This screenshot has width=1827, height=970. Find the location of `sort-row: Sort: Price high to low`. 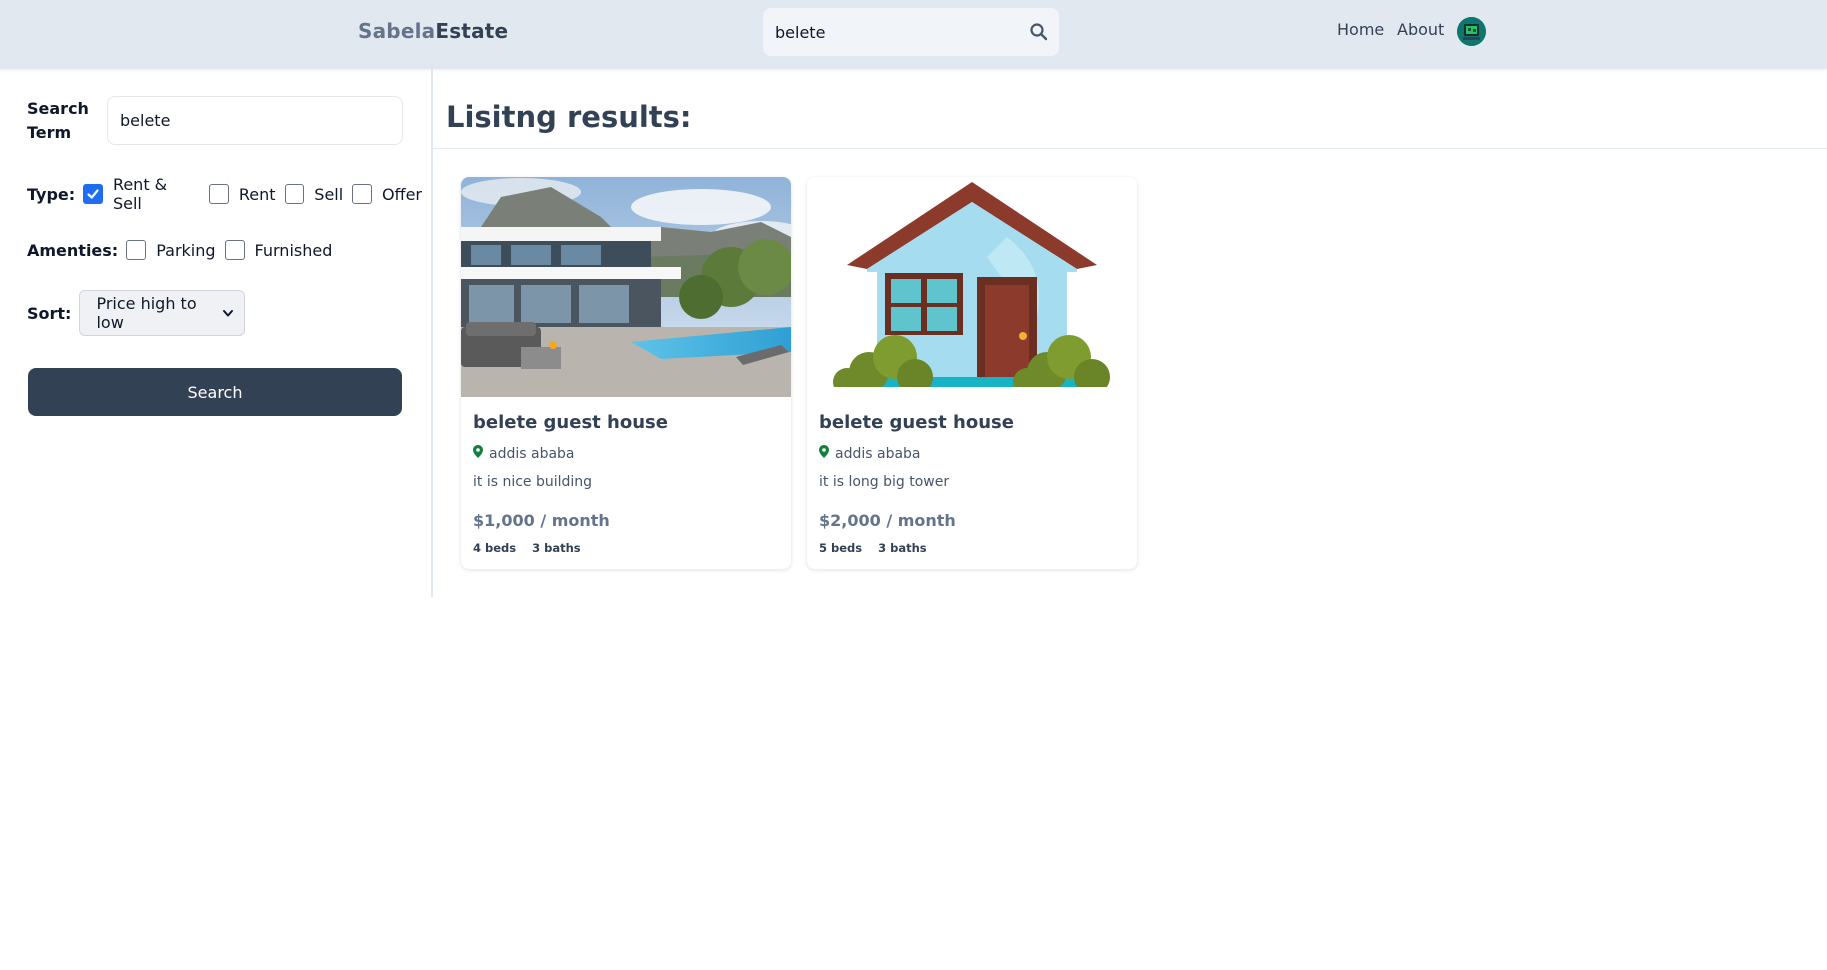

sort-row: Sort: Price high to low is located at coordinates (136, 313).